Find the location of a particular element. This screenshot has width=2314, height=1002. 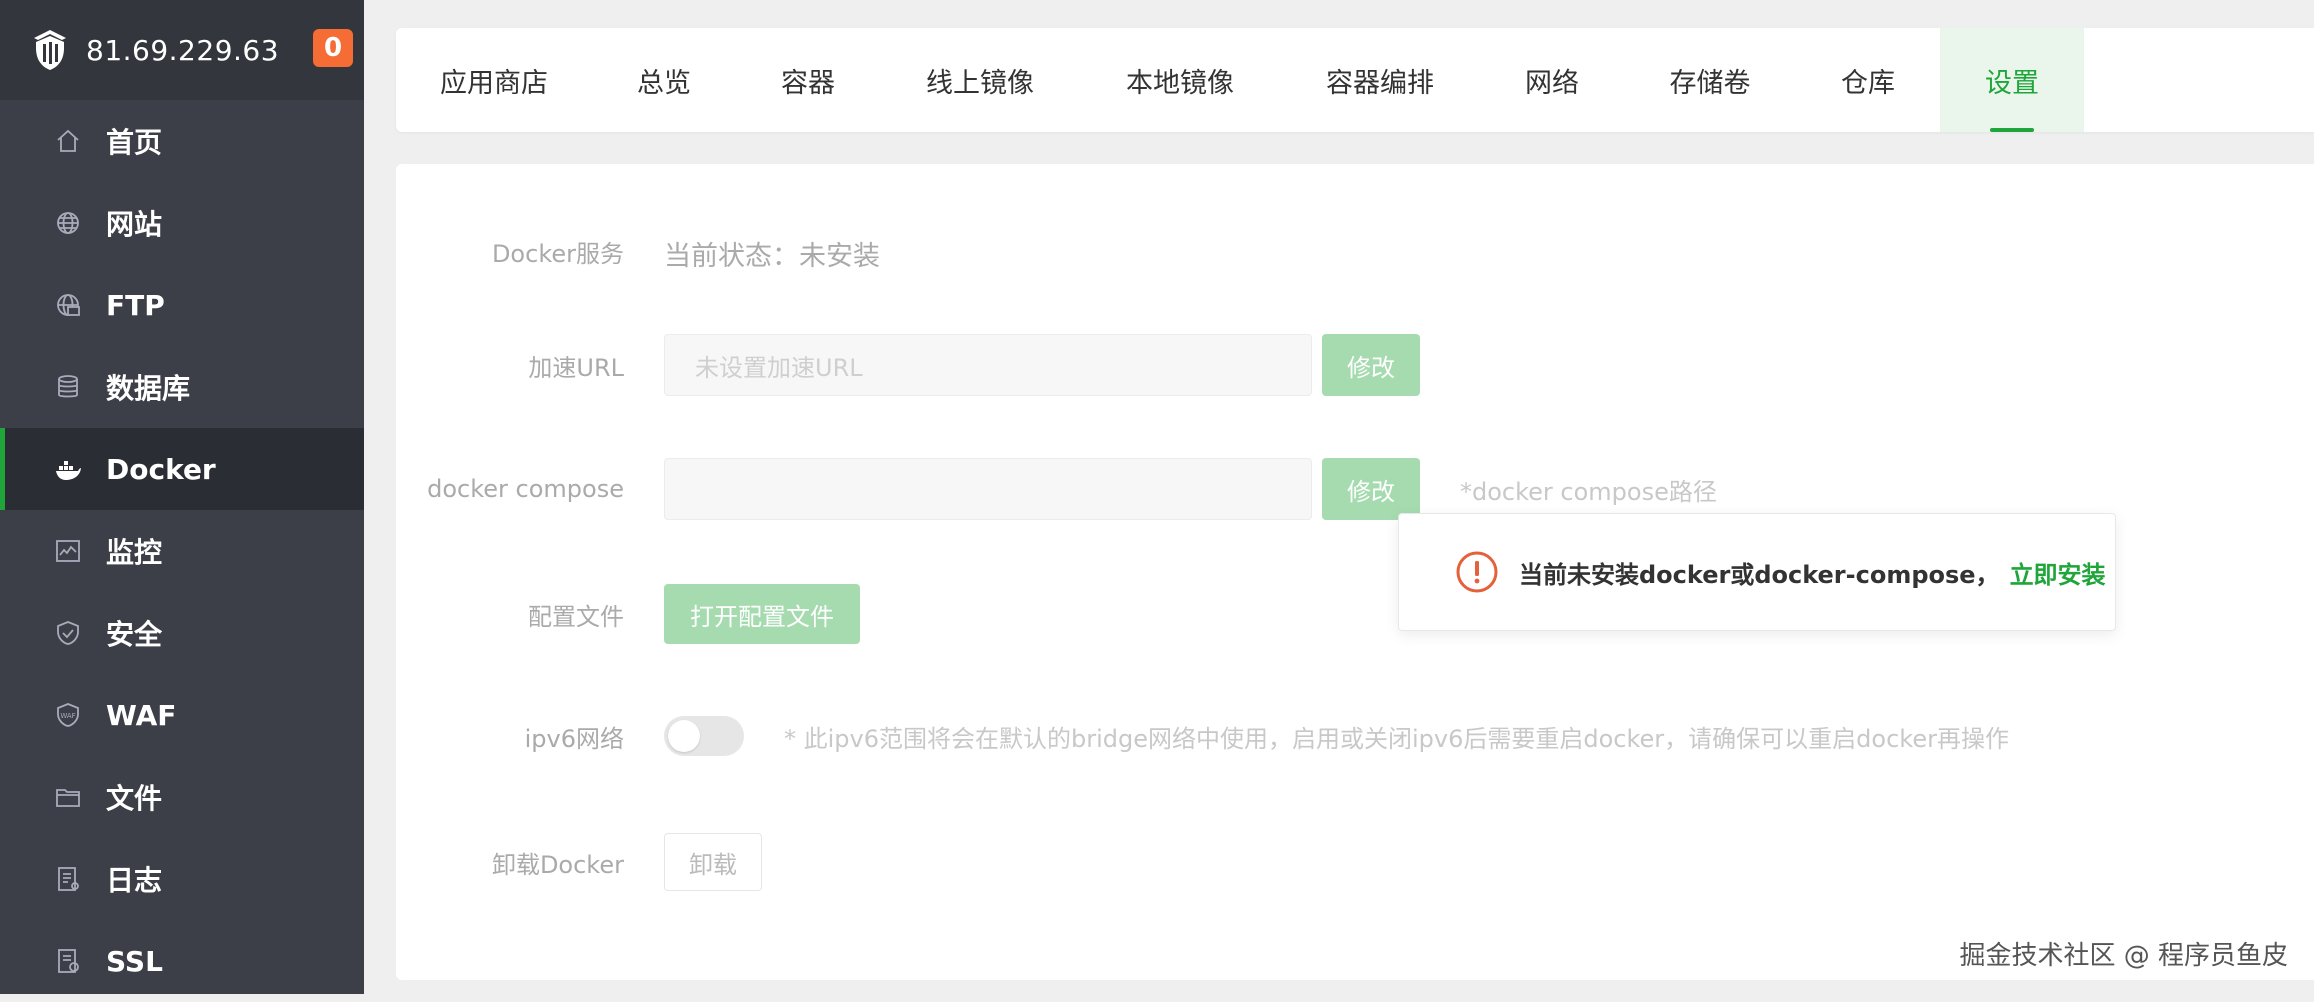

database-icon is located at coordinates (68, 387).